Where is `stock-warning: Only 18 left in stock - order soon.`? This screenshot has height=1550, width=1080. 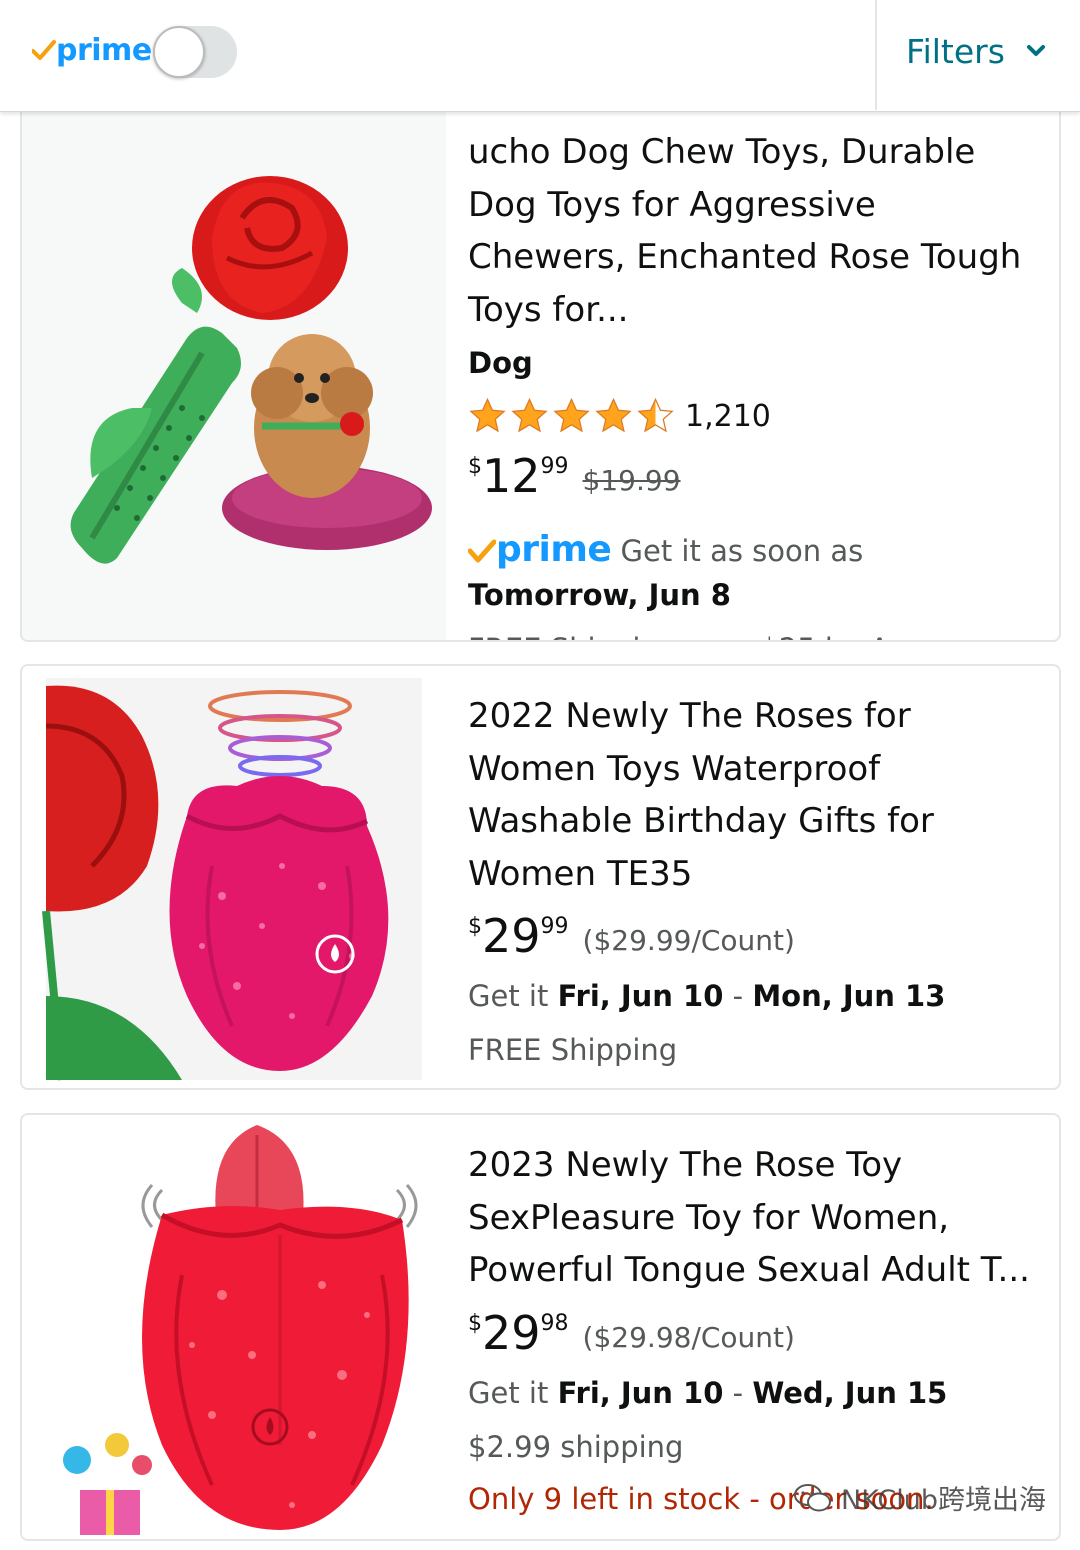 stock-warning: Only 18 left in stock - order soon. is located at coordinates (754, 1084).